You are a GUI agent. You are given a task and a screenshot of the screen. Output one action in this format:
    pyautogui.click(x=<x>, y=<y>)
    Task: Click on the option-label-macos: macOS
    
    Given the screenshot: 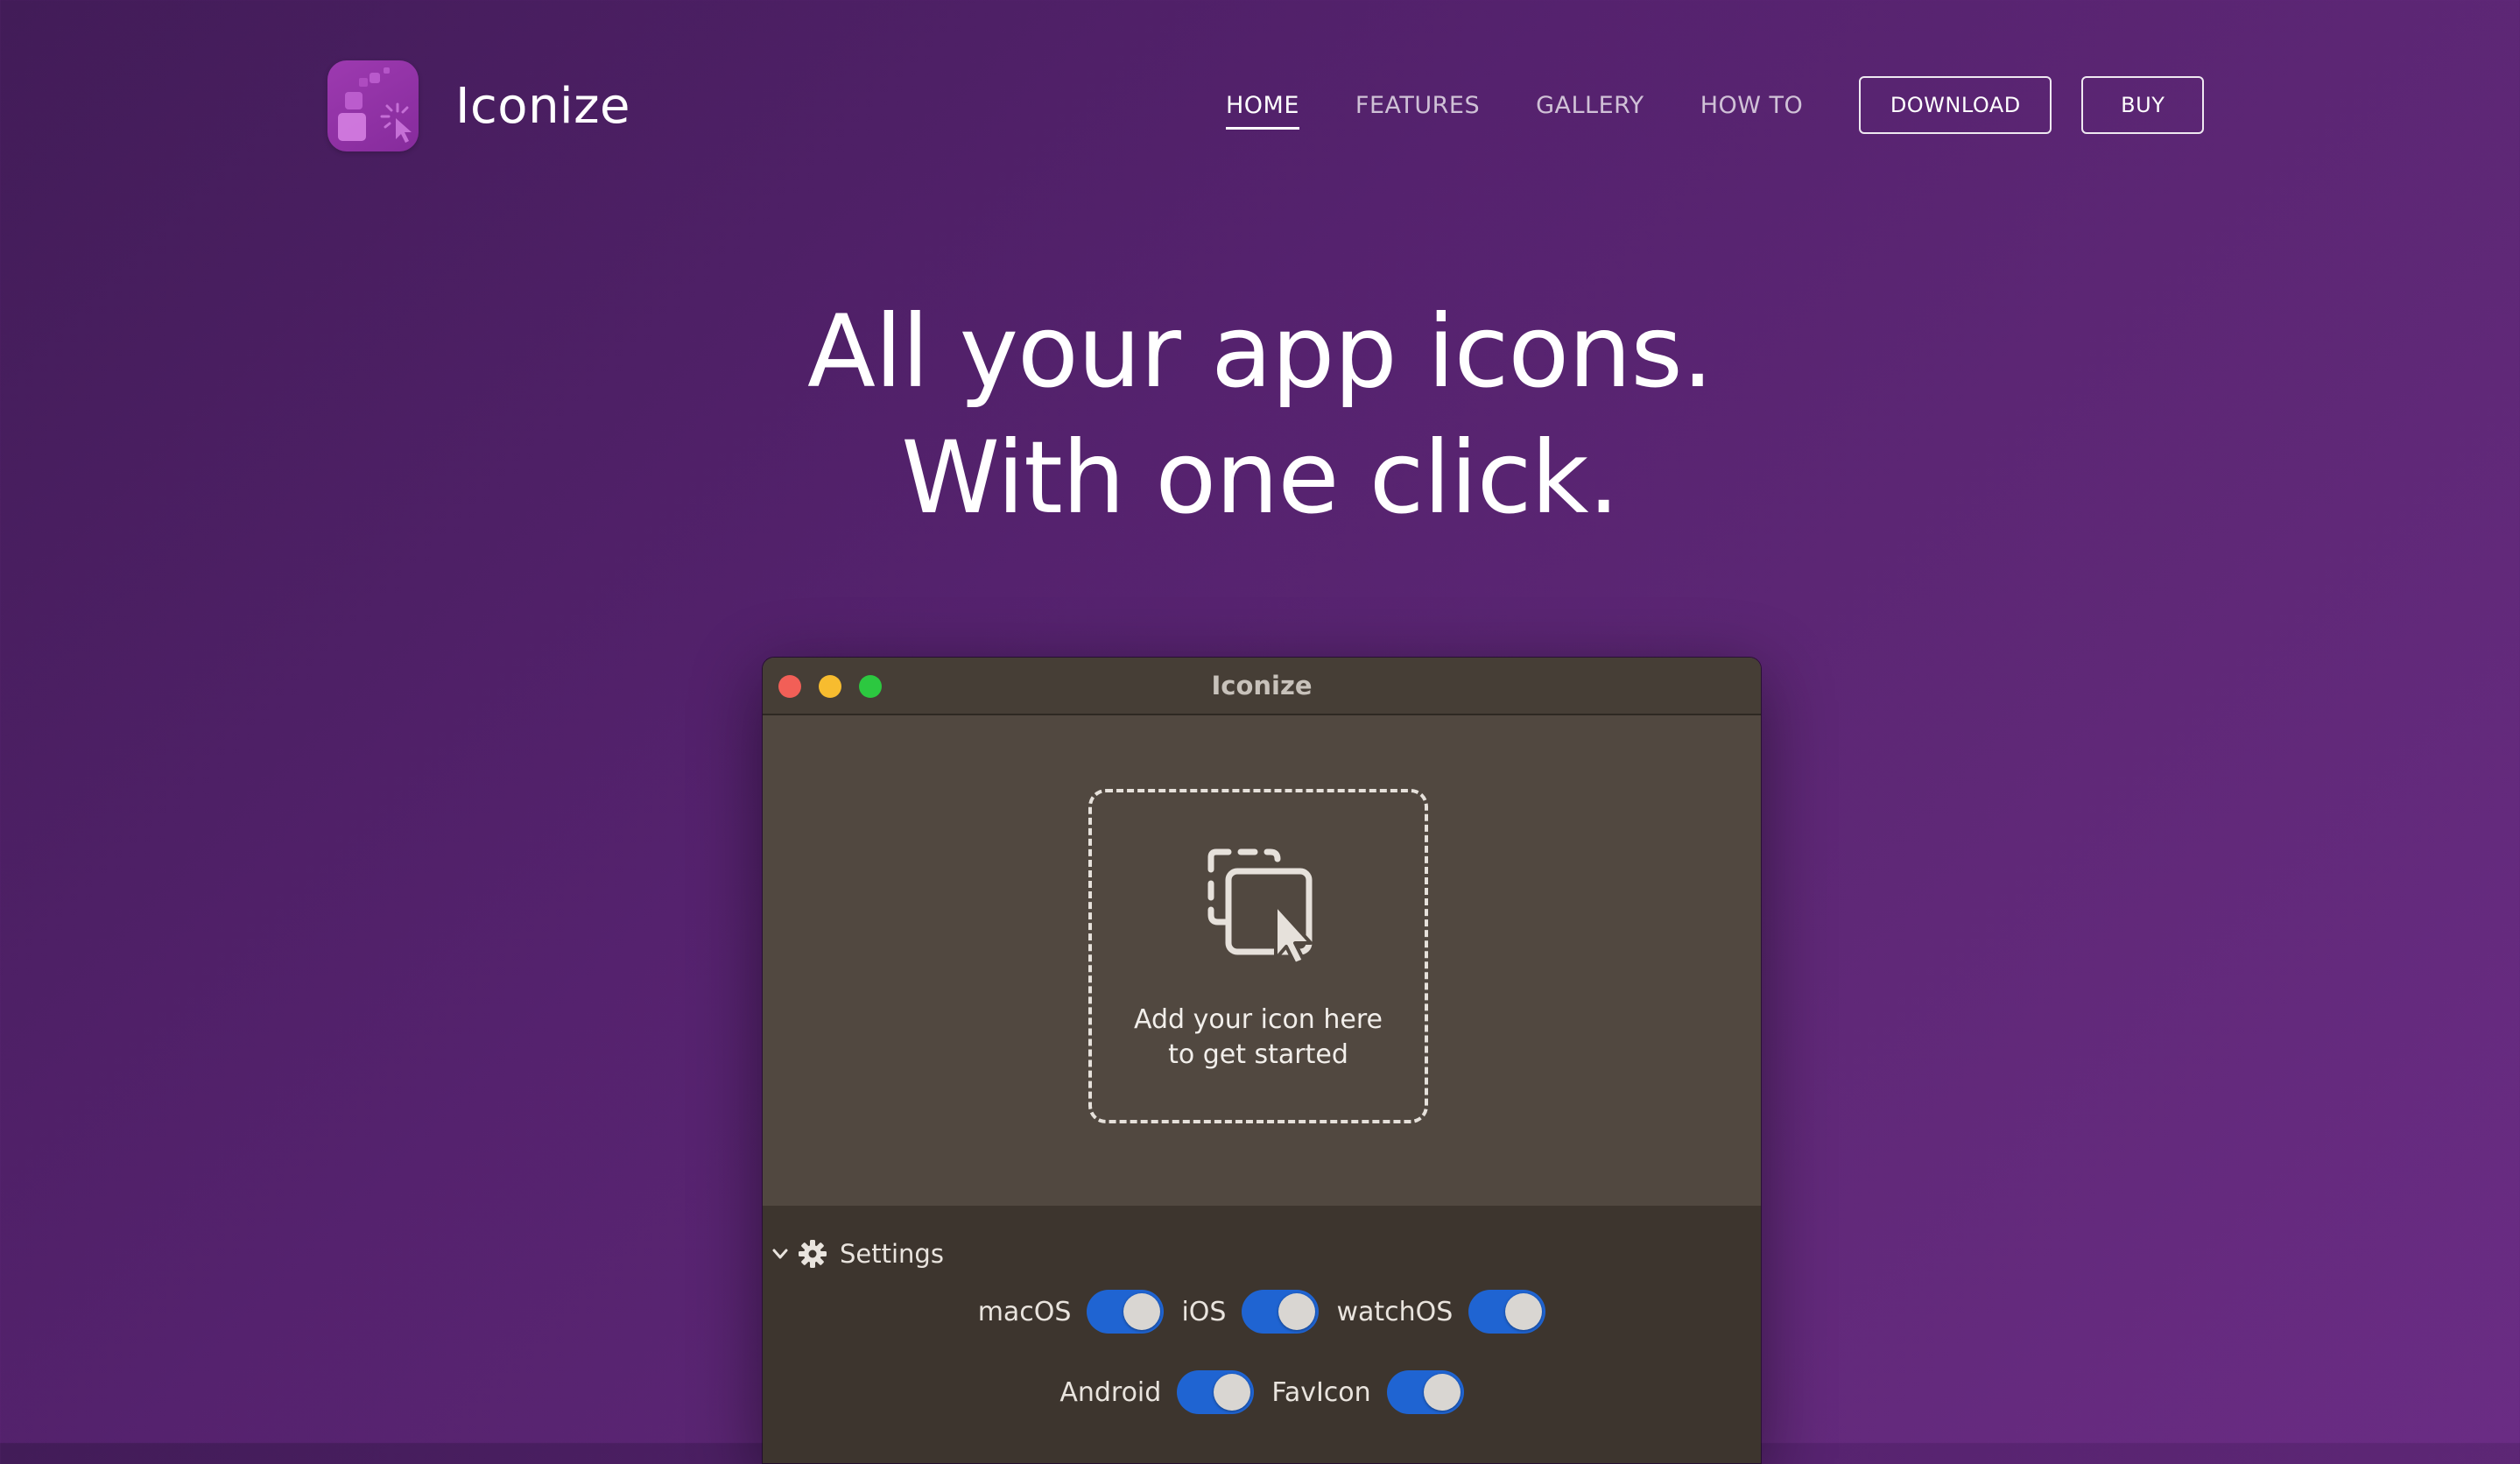 What is the action you would take?
    pyautogui.click(x=1024, y=1311)
    